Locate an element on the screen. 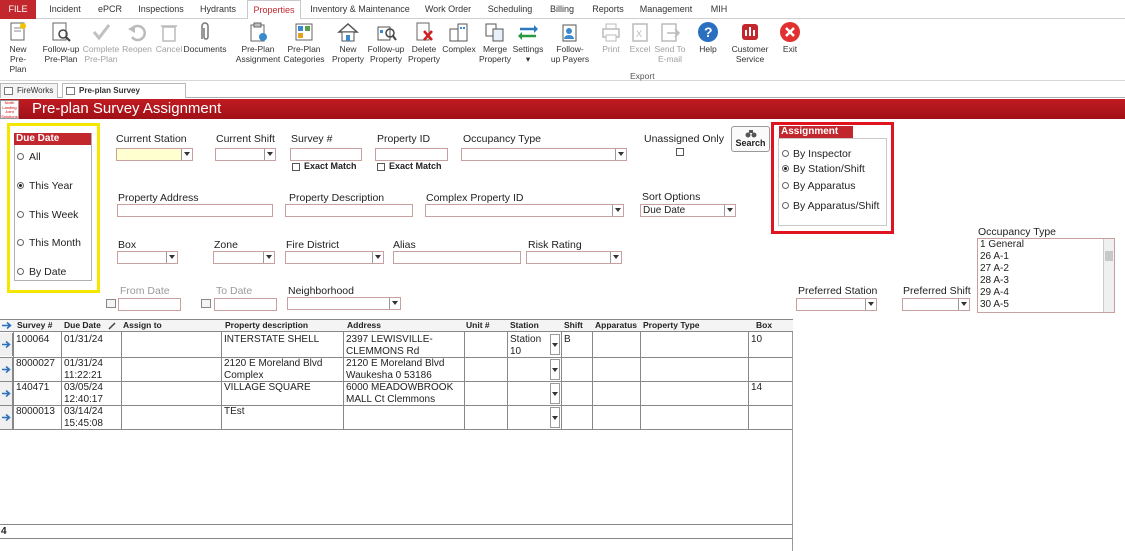 The image size is (1125, 551). table-cell: 15:45:08 is located at coordinates (83, 423).